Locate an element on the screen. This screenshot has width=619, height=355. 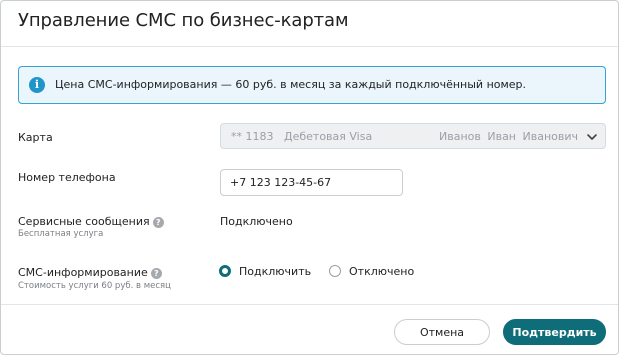
service-sublabel: Бесплатная услуга is located at coordinates (61, 234).